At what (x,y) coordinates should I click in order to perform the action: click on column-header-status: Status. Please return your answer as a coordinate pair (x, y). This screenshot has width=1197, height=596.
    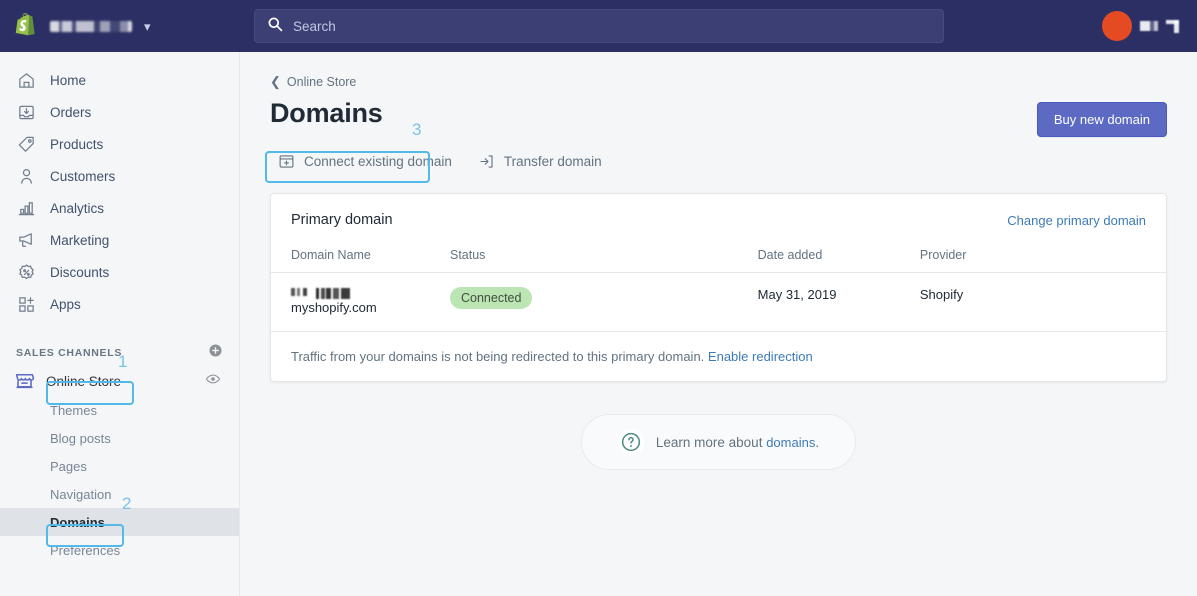
    Looking at the image, I should click on (604, 257).